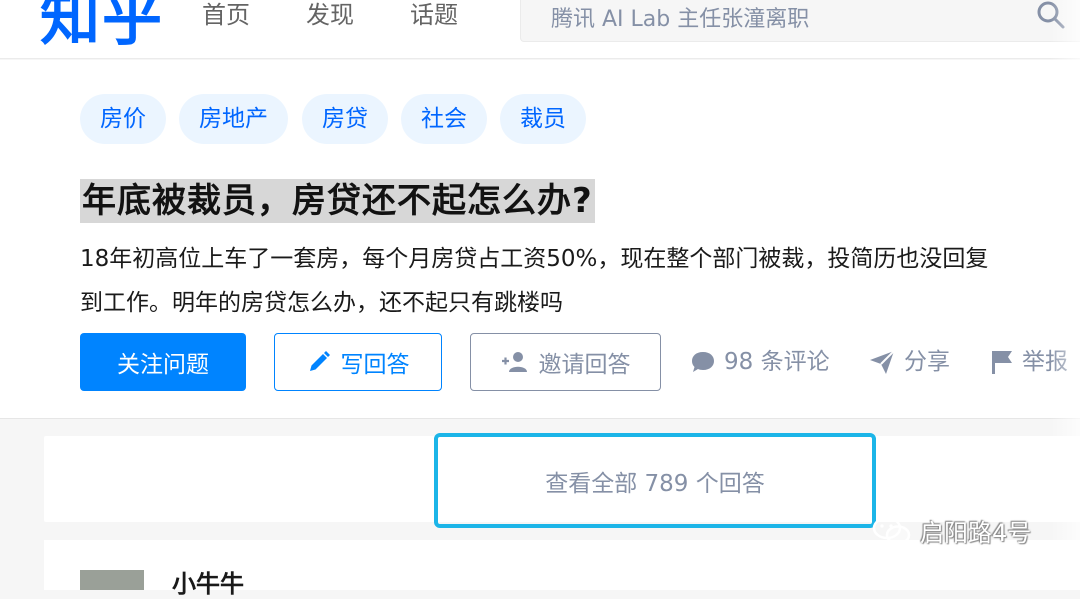  Describe the element at coordinates (891, 530) in the screenshot. I see `wechat-icon` at that location.